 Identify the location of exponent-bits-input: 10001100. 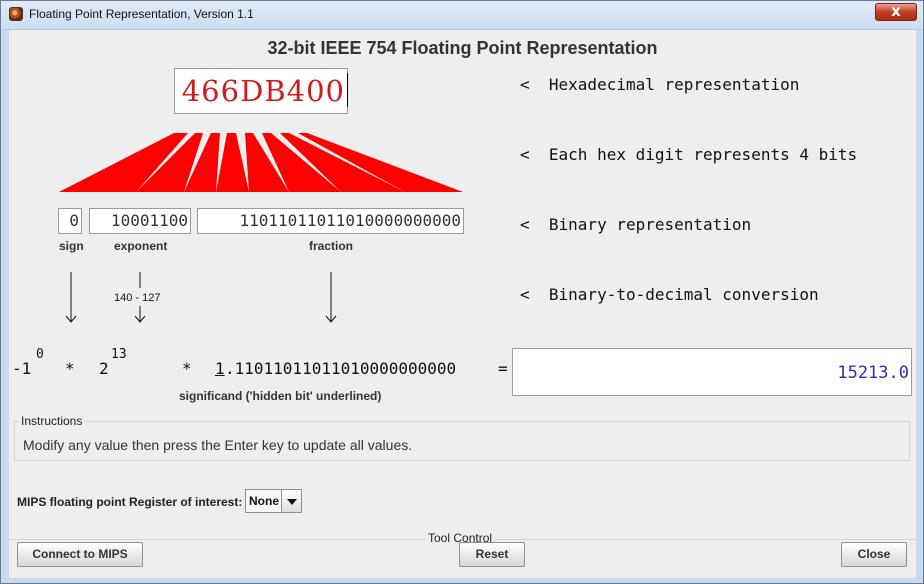
(140, 221).